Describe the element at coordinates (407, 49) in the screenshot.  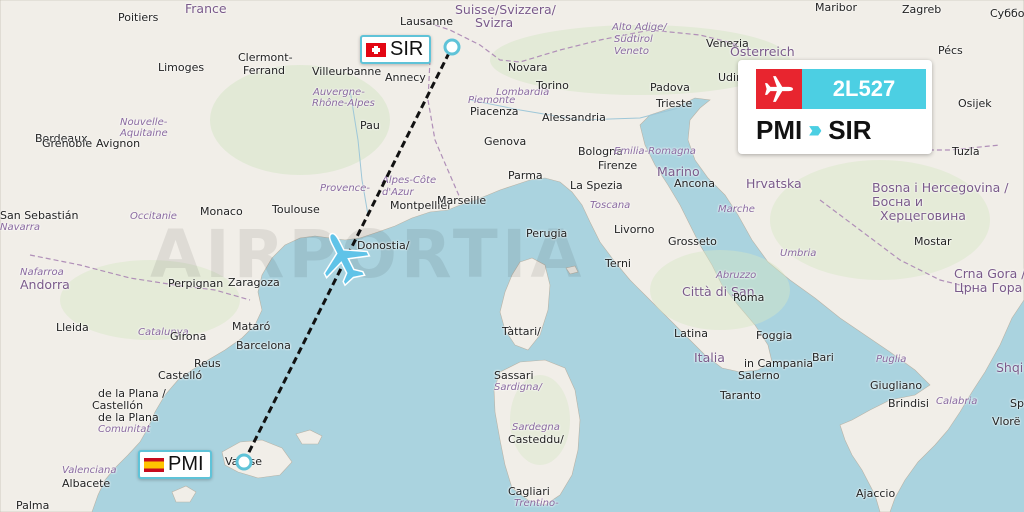
I see `destination-airport-code: SIR` at that location.